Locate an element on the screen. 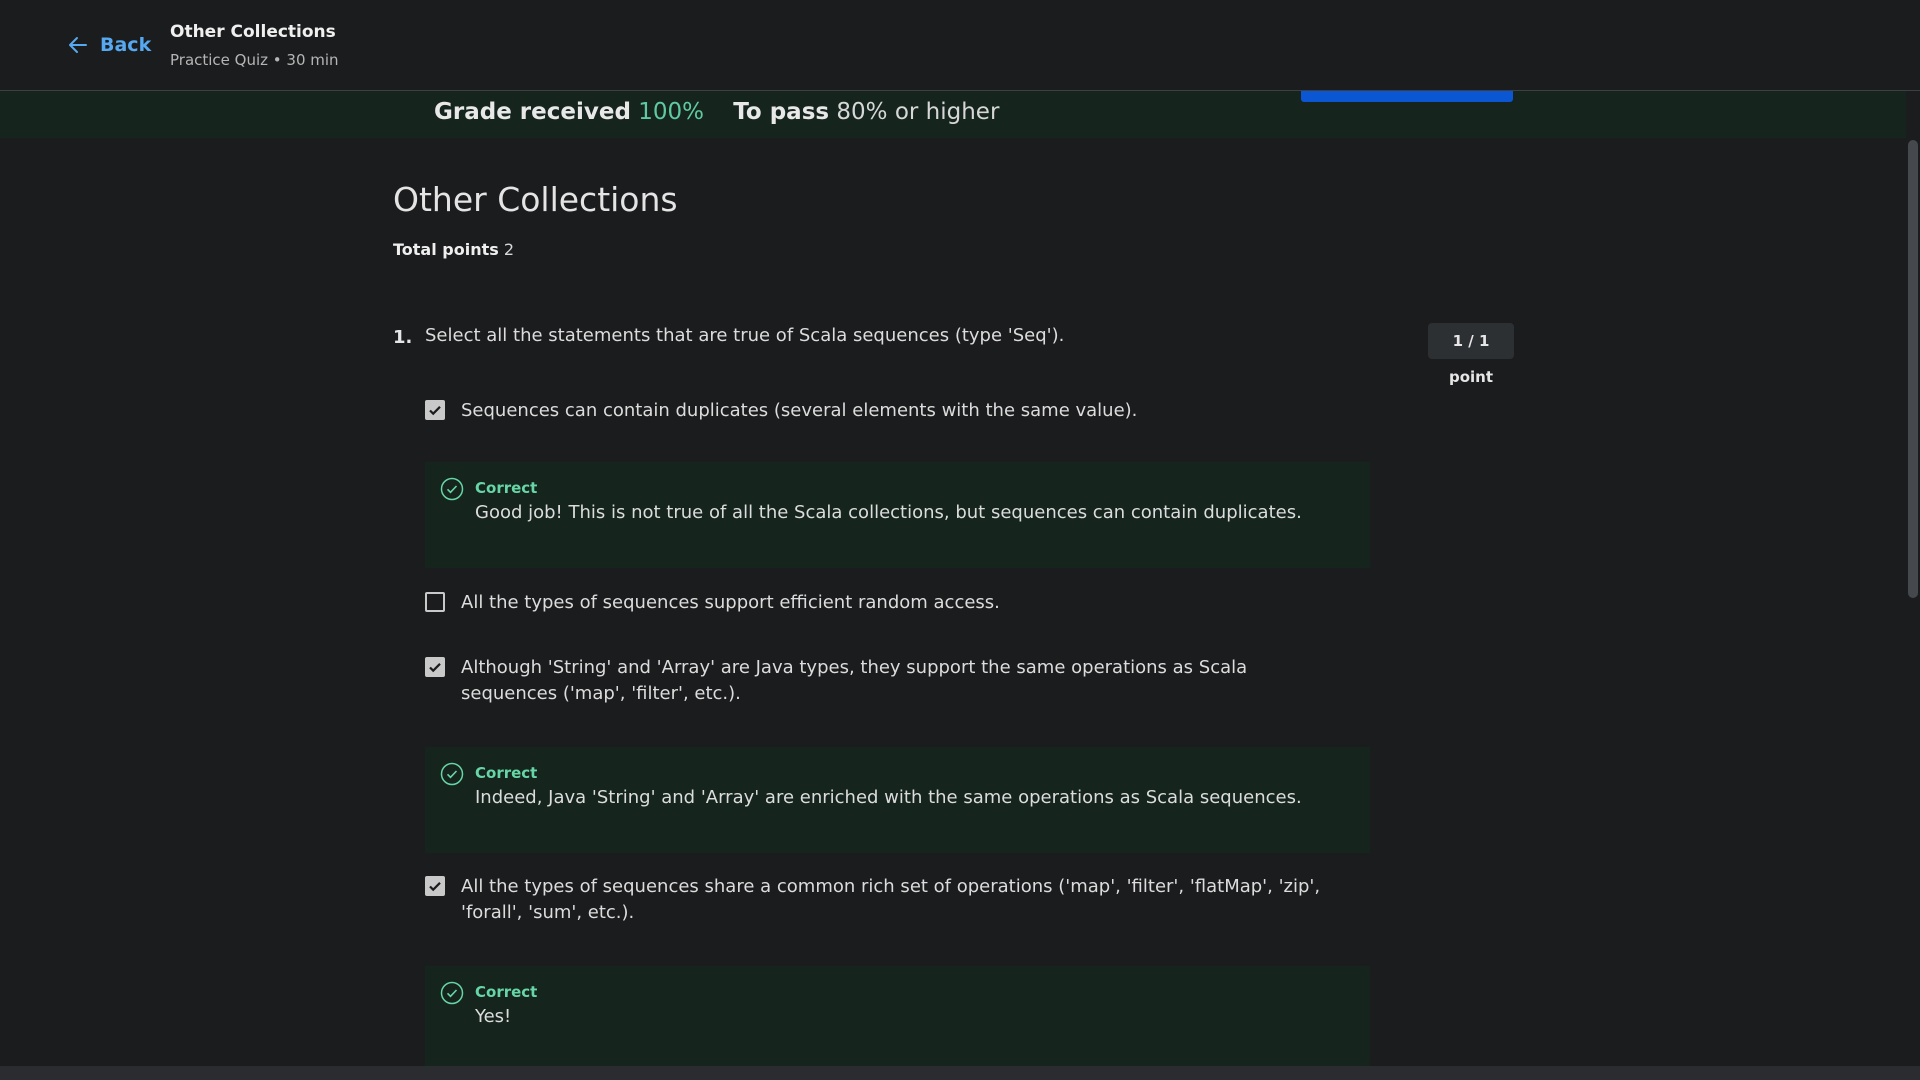 The image size is (1920, 1080). total-points-value: 2 is located at coordinates (509, 249).